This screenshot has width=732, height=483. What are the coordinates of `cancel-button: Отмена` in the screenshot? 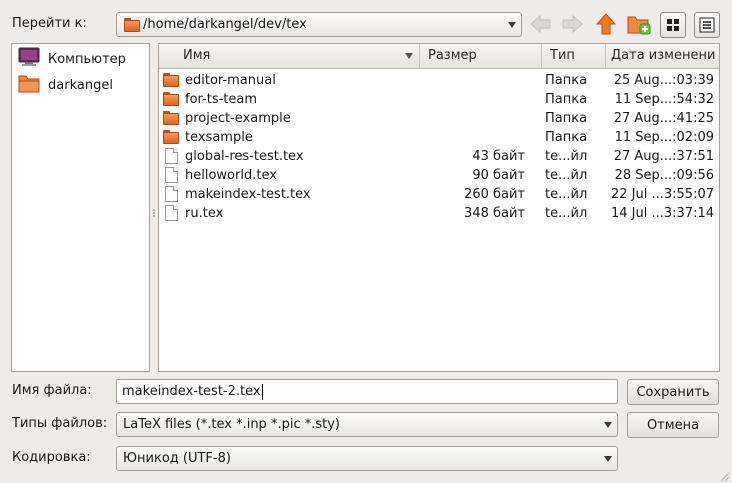 It's located at (673, 425).